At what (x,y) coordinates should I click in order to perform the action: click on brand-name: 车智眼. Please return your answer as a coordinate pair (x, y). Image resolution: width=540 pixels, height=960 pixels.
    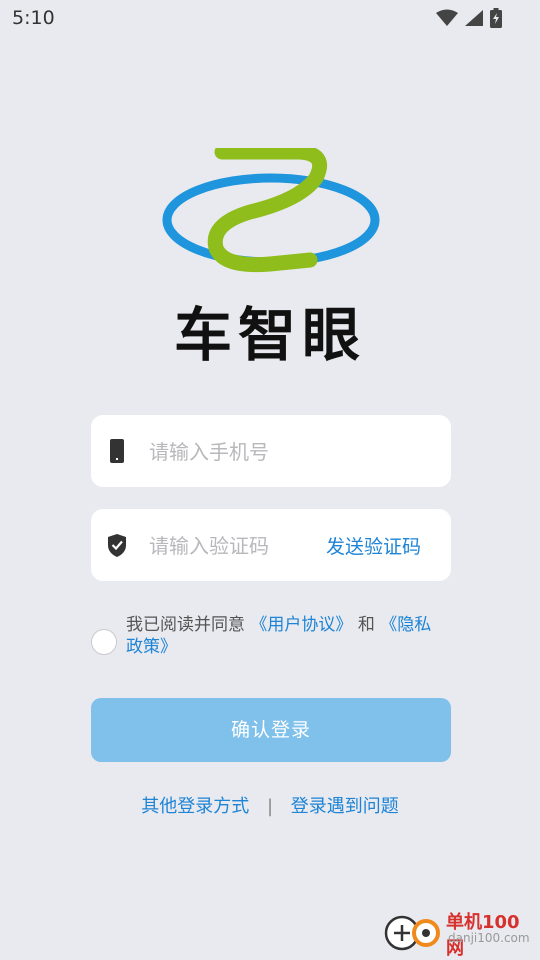
    Looking at the image, I should click on (269, 335).